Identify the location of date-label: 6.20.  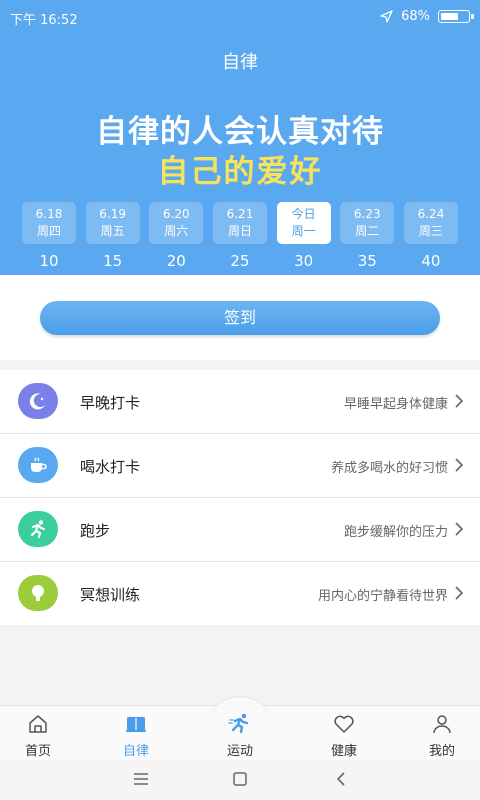
(176, 214).